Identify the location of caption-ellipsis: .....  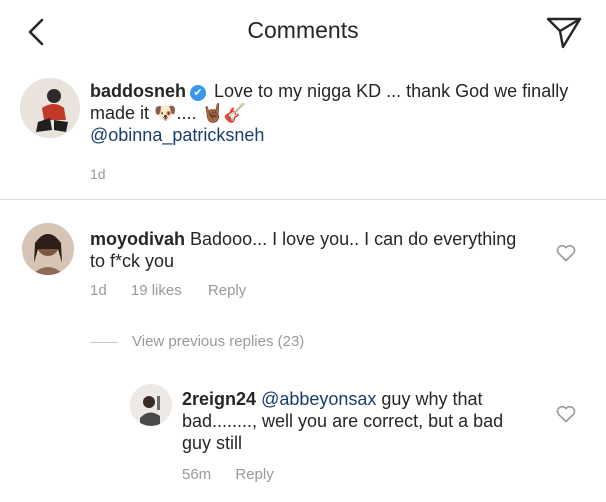
(186, 113).